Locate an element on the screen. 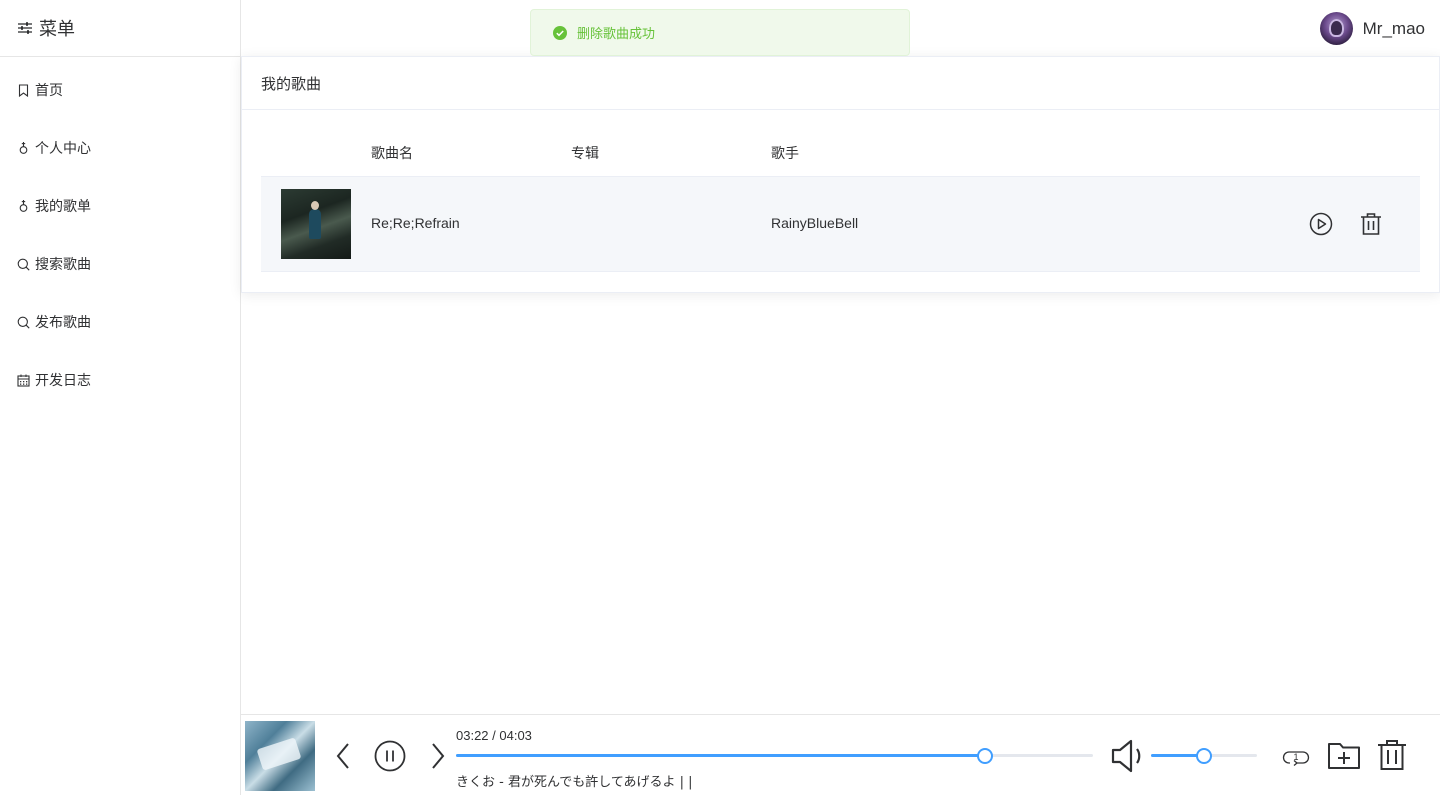 Image resolution: width=1440 pixels, height=795 pixels. pause-circle-icon is located at coordinates (390, 756).